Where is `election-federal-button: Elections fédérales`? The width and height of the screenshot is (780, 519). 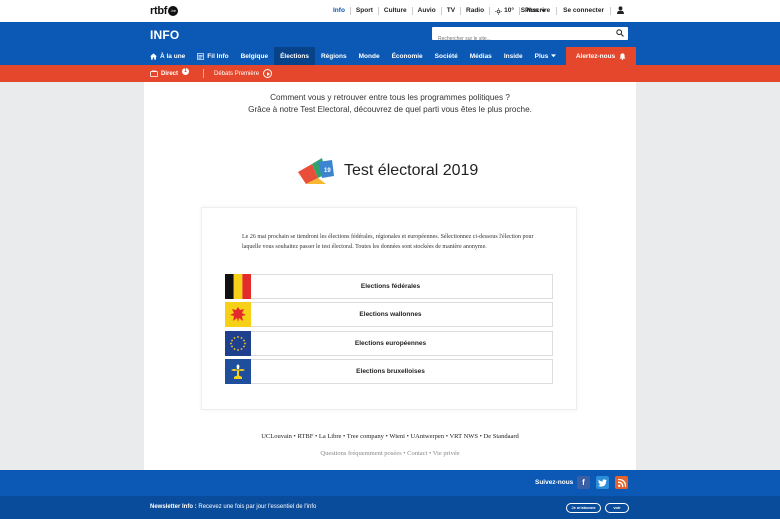
election-federal-button: Elections fédérales is located at coordinates (389, 286).